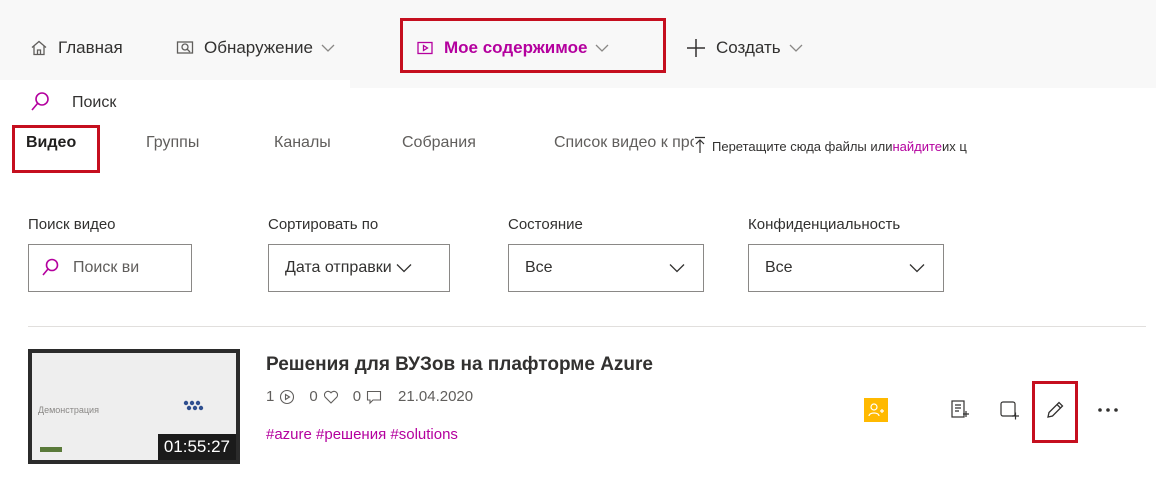 The image size is (1156, 489). Describe the element at coordinates (606, 268) in the screenshot. I see `state-dropdown: Все` at that location.